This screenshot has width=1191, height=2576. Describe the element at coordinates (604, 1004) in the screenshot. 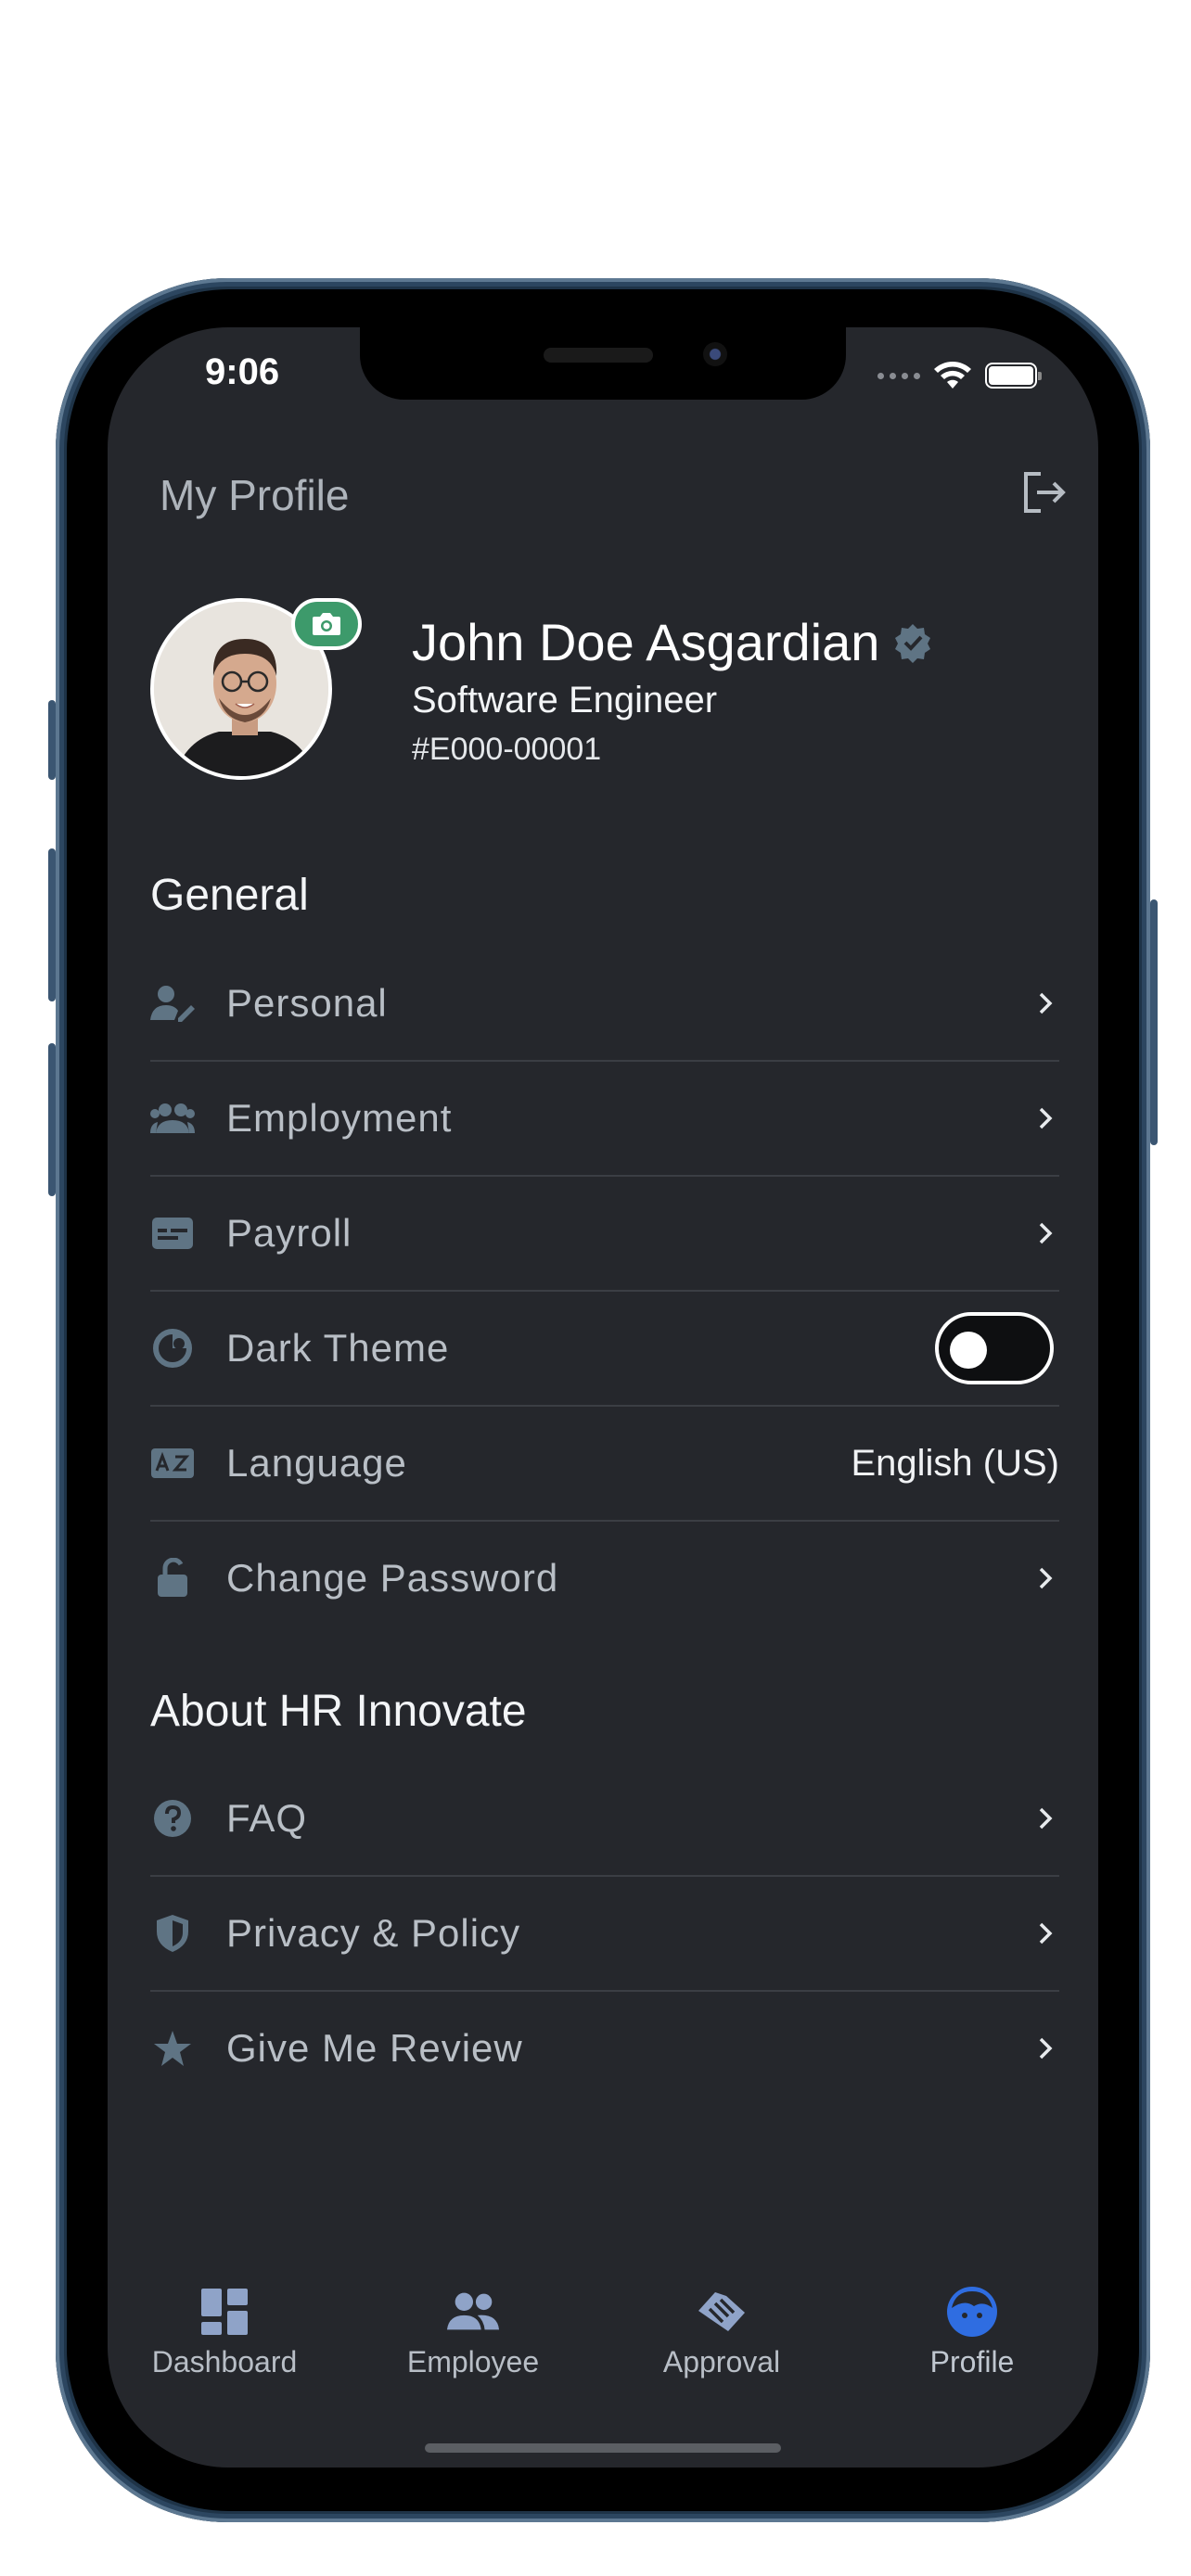

I see `menu-item-personal: Personal` at that location.